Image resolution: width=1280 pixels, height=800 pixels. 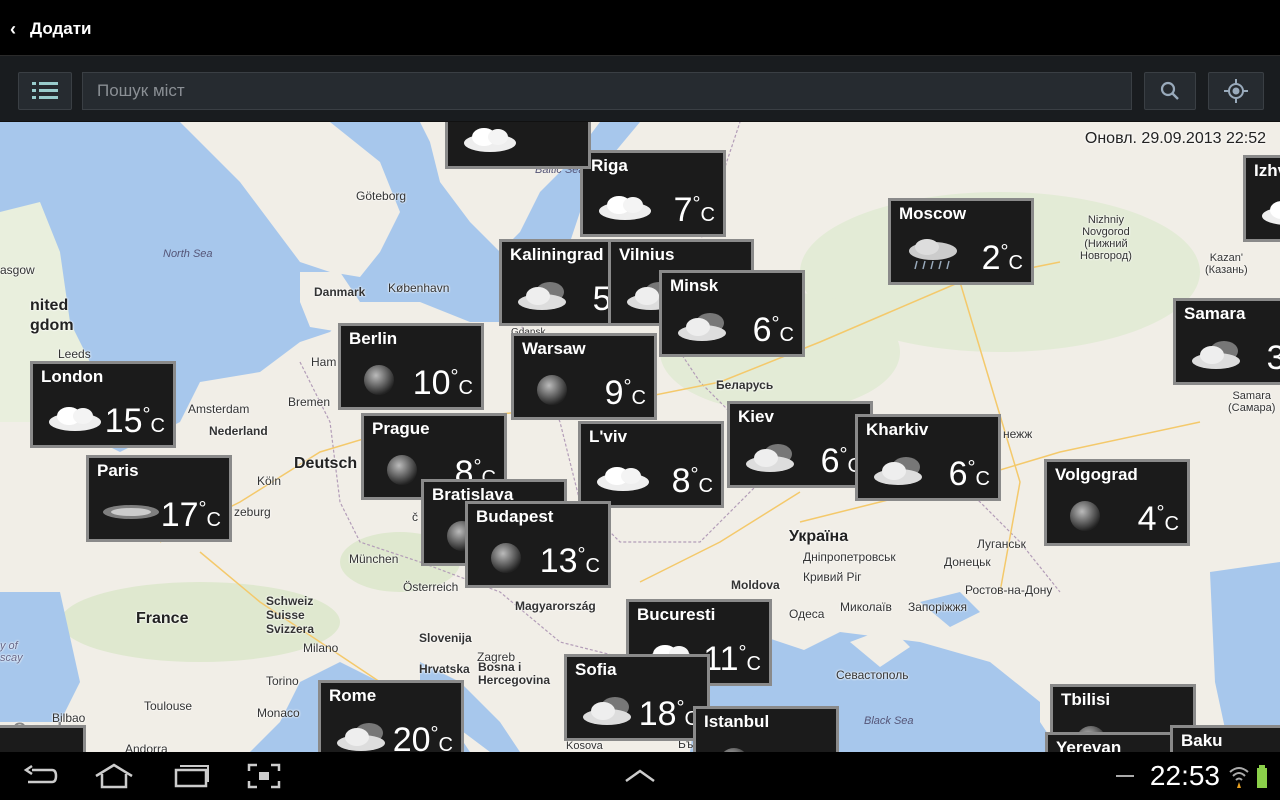 I want to click on map-label: Amsterdam, so click(x=219, y=409).